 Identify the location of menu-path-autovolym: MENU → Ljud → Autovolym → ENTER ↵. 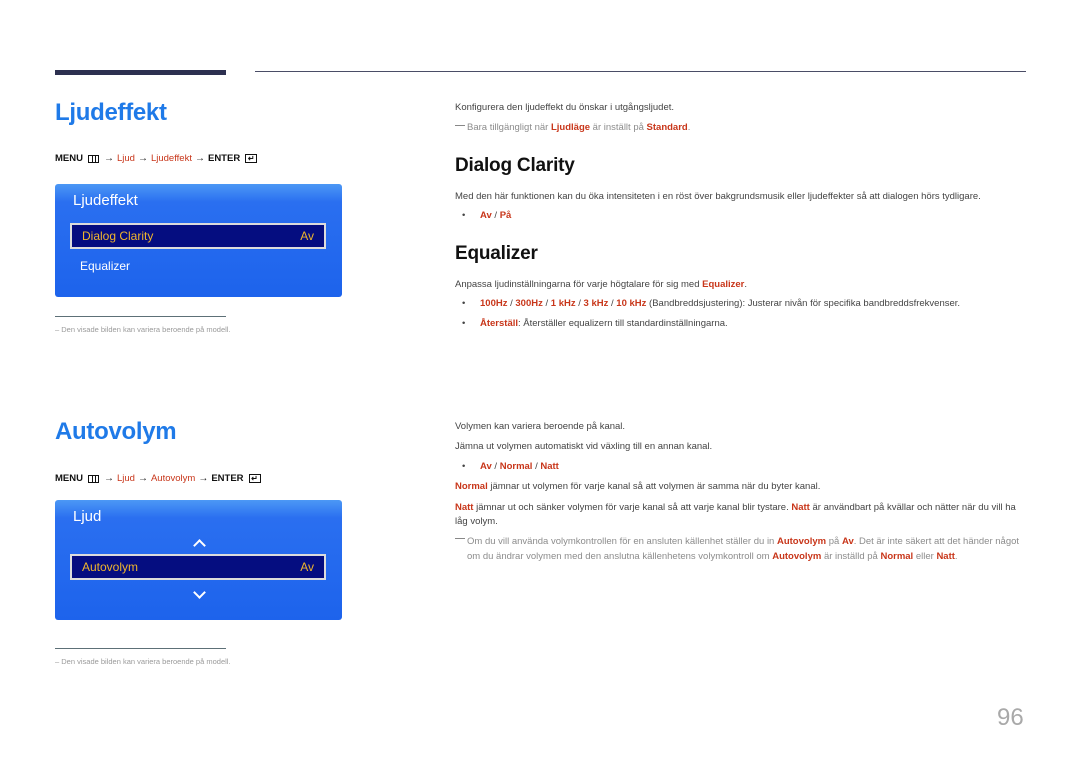
(158, 478).